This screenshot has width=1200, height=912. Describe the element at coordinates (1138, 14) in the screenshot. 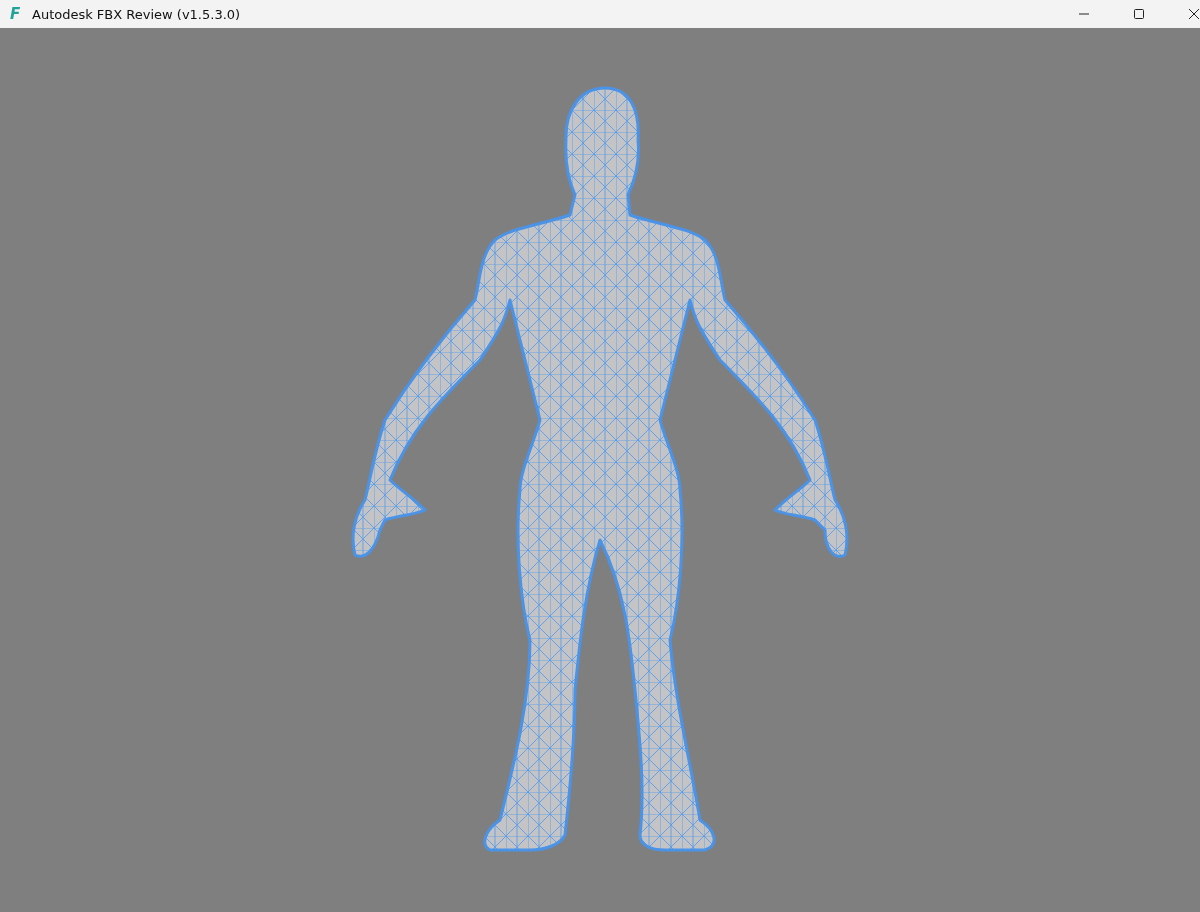

I see `maximize-icon` at that location.